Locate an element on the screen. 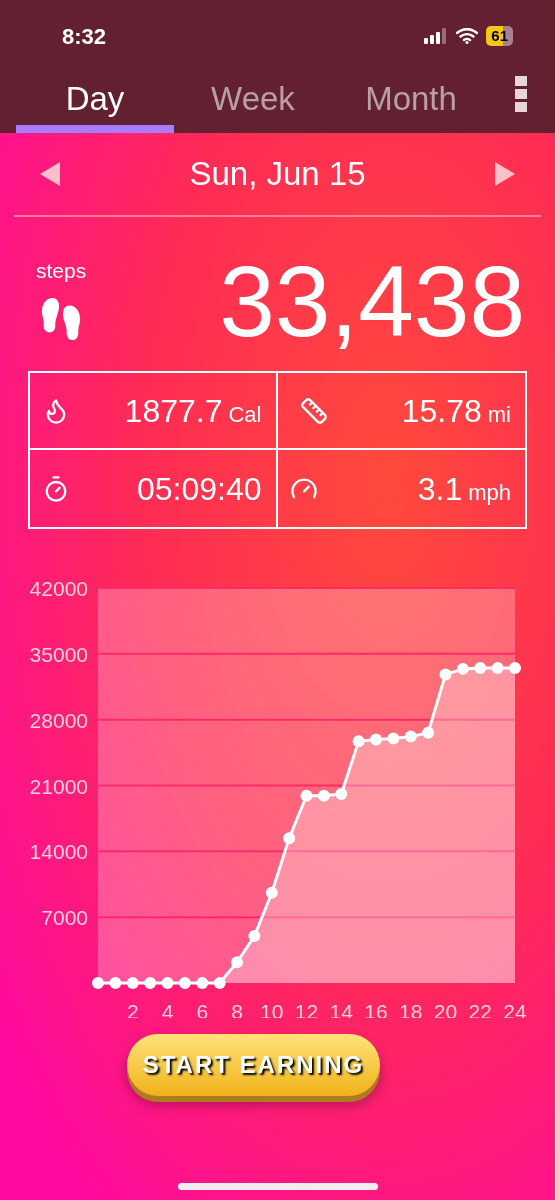  y-axis-label: 35000 is located at coordinates (58, 654).